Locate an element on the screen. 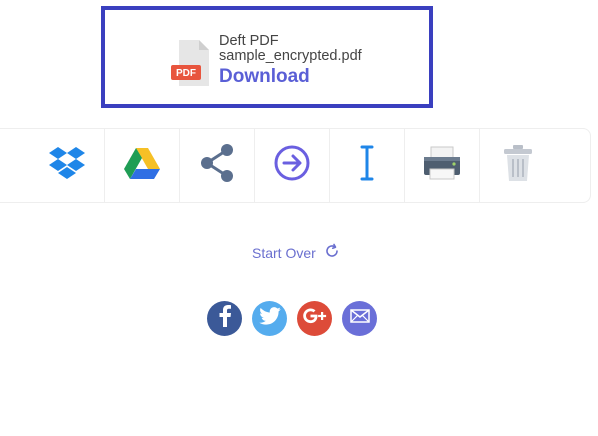 This screenshot has height=436, width=598. pdf-file-icon: PDF is located at coordinates (191, 63).